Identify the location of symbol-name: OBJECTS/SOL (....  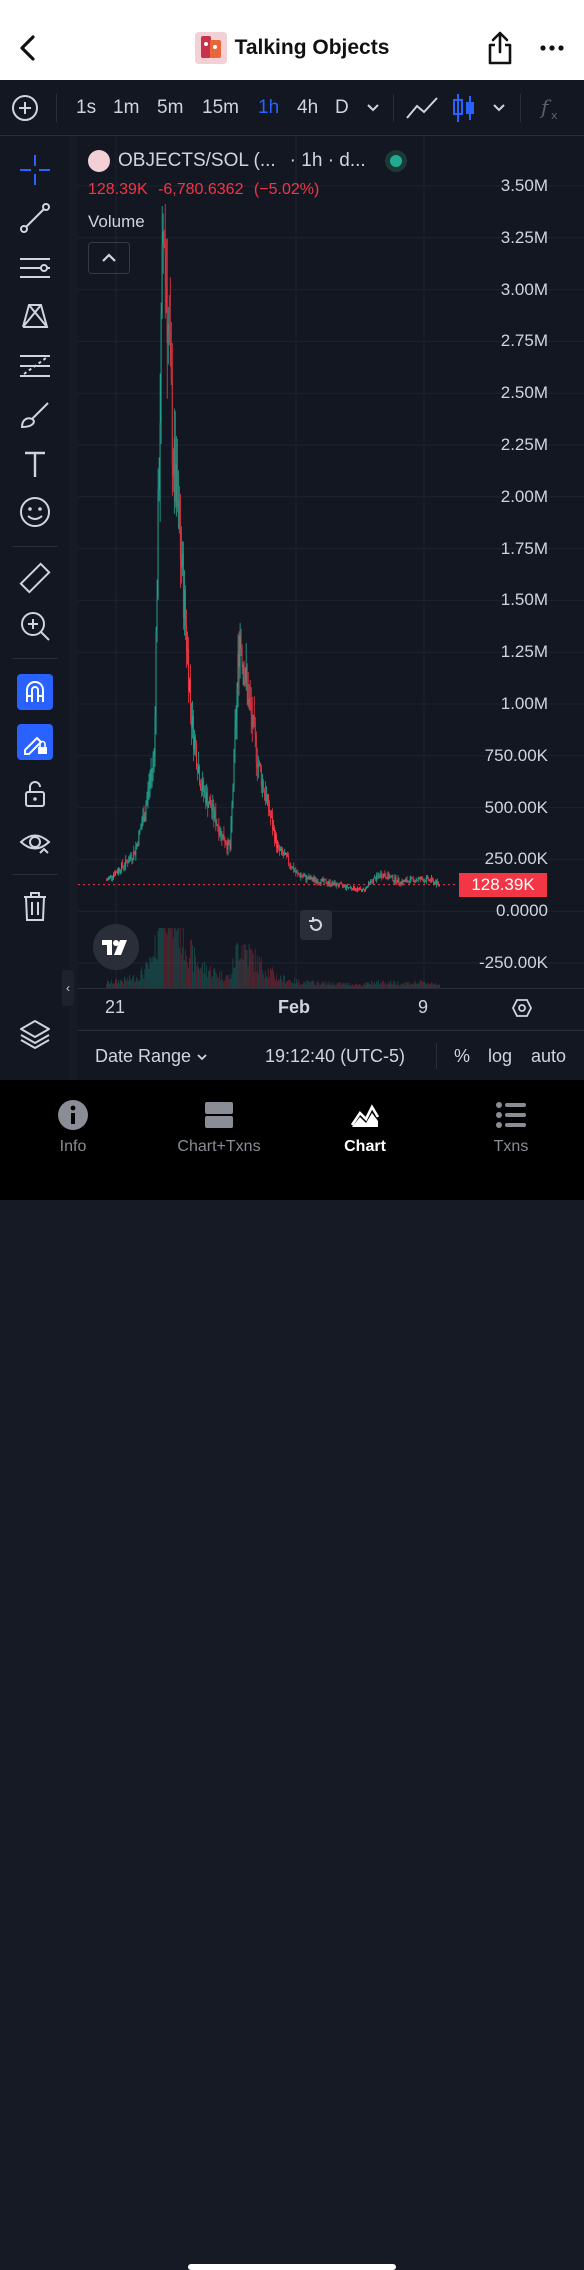
(197, 160).